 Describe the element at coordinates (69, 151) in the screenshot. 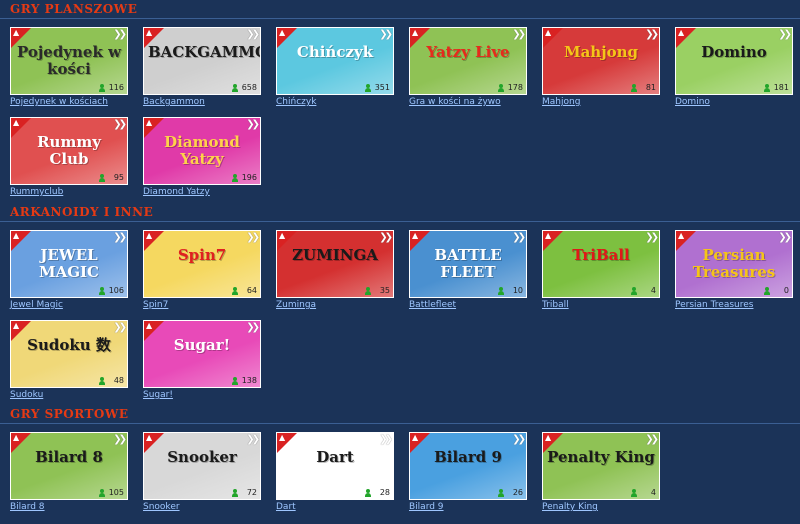

I see `game-thumbnail: Rummy Club ▲ ❯❯ 95` at that location.